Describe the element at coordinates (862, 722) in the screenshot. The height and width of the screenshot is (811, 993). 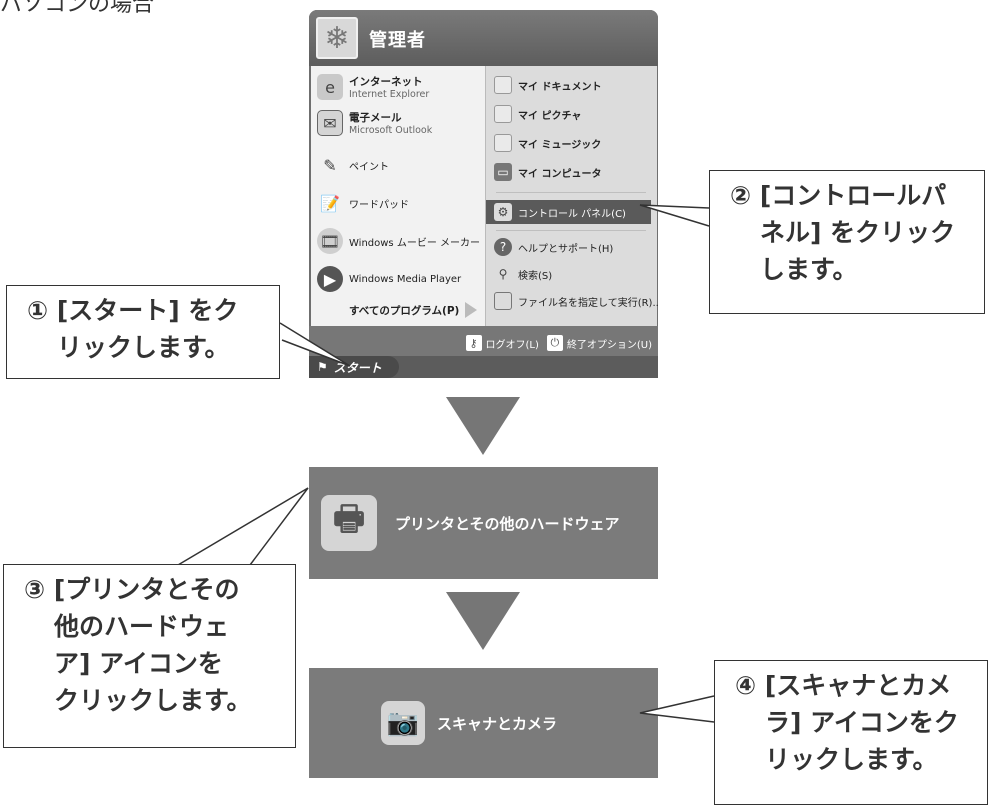
I see `callout-line: ラ] アイコンをク` at that location.